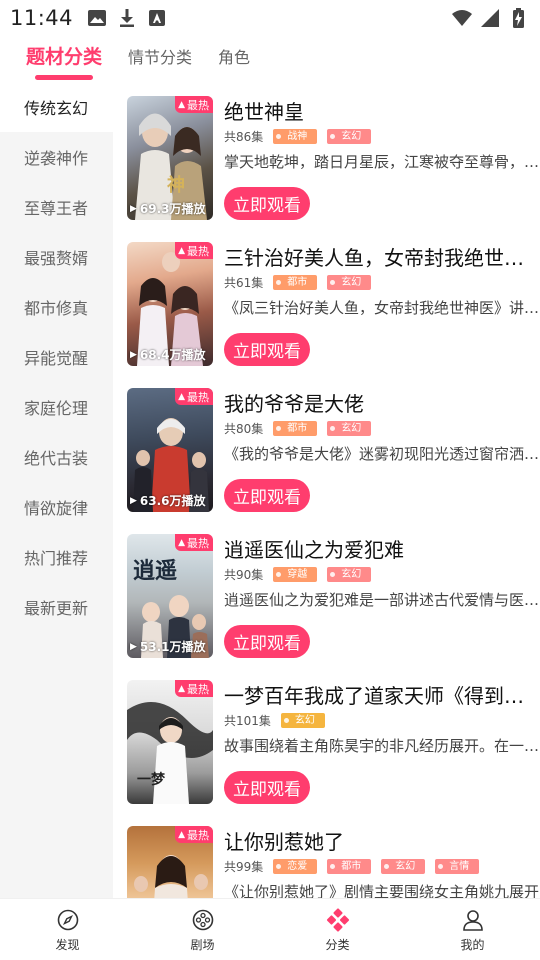 This screenshot has width=540, height=960. What do you see at coordinates (170, 158) in the screenshot?
I see `drama-poster: 神 ▲ 最热 ▶ 69.3万播放` at bounding box center [170, 158].